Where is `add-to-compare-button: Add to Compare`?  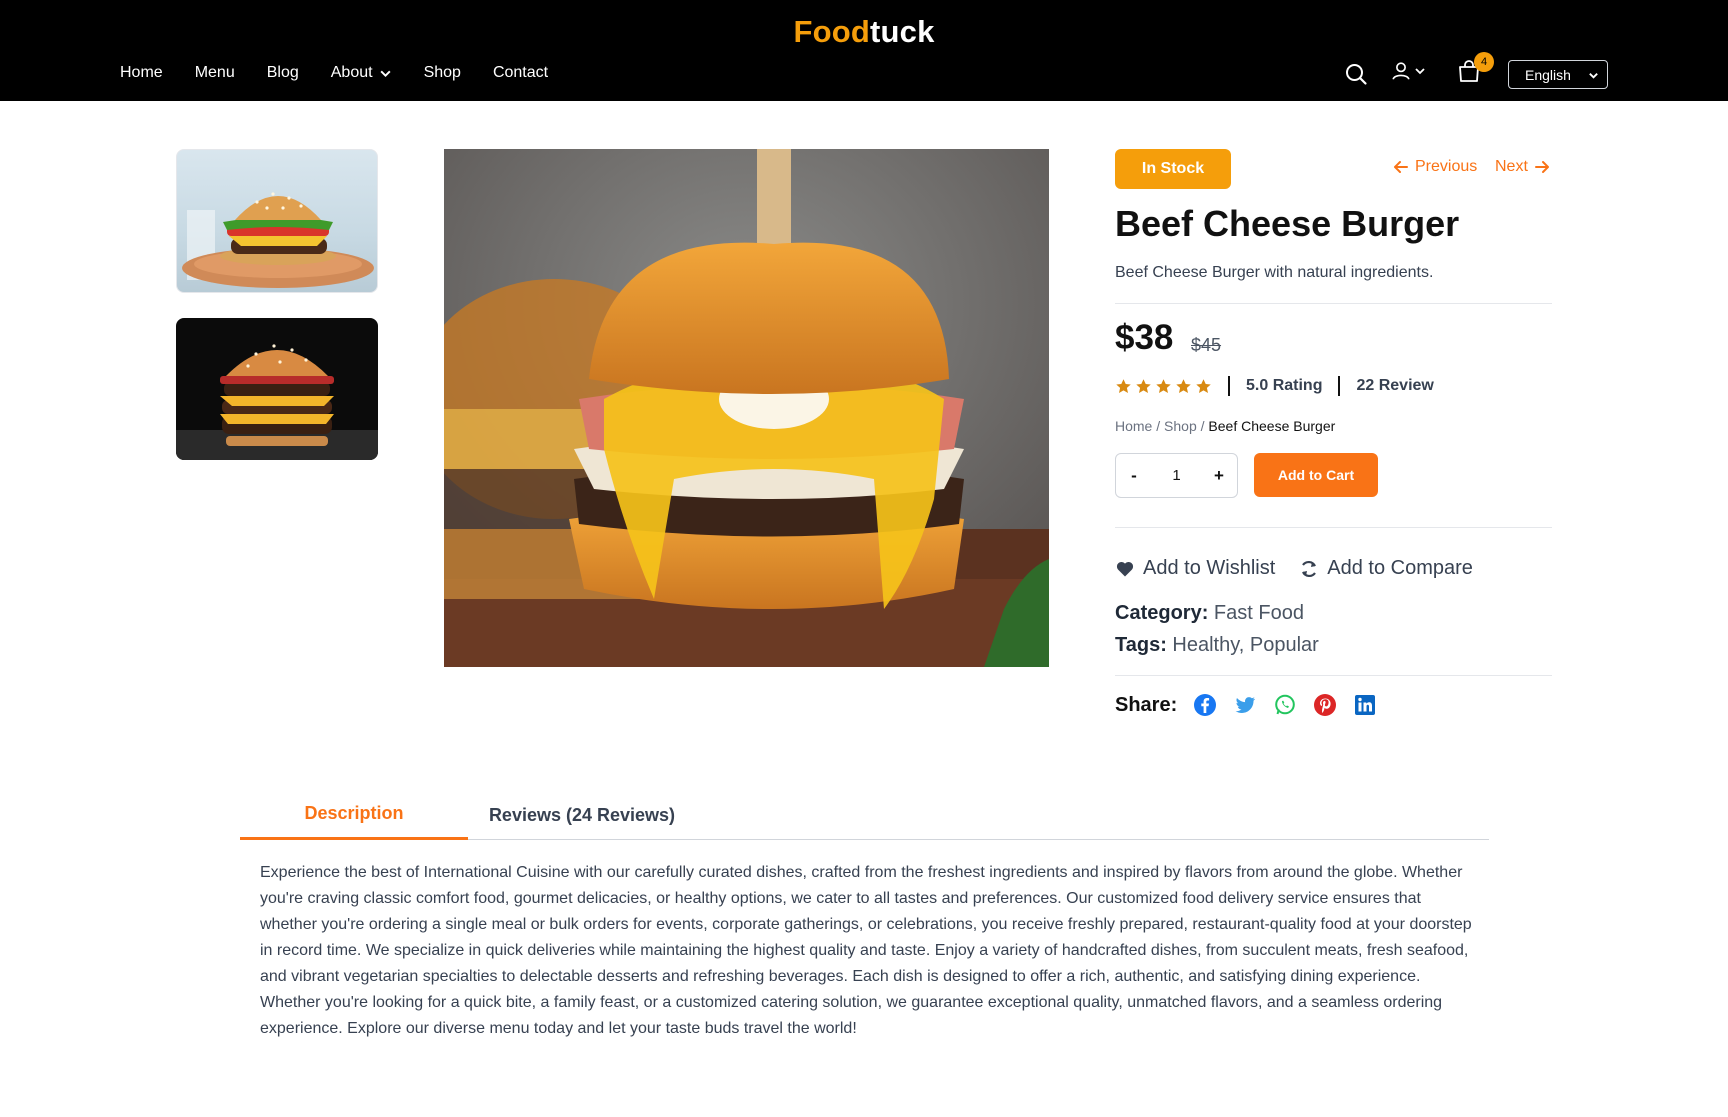 add-to-compare-button: Add to Compare is located at coordinates (1386, 568).